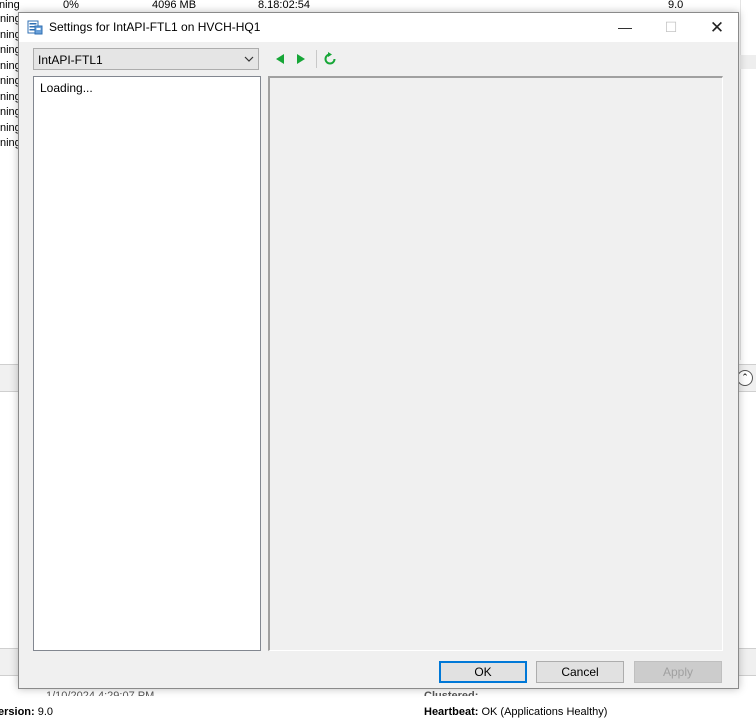 This screenshot has height=718, width=756. I want to click on vm-selector-dropdown: IntAPI-FTL1, so click(146, 59).